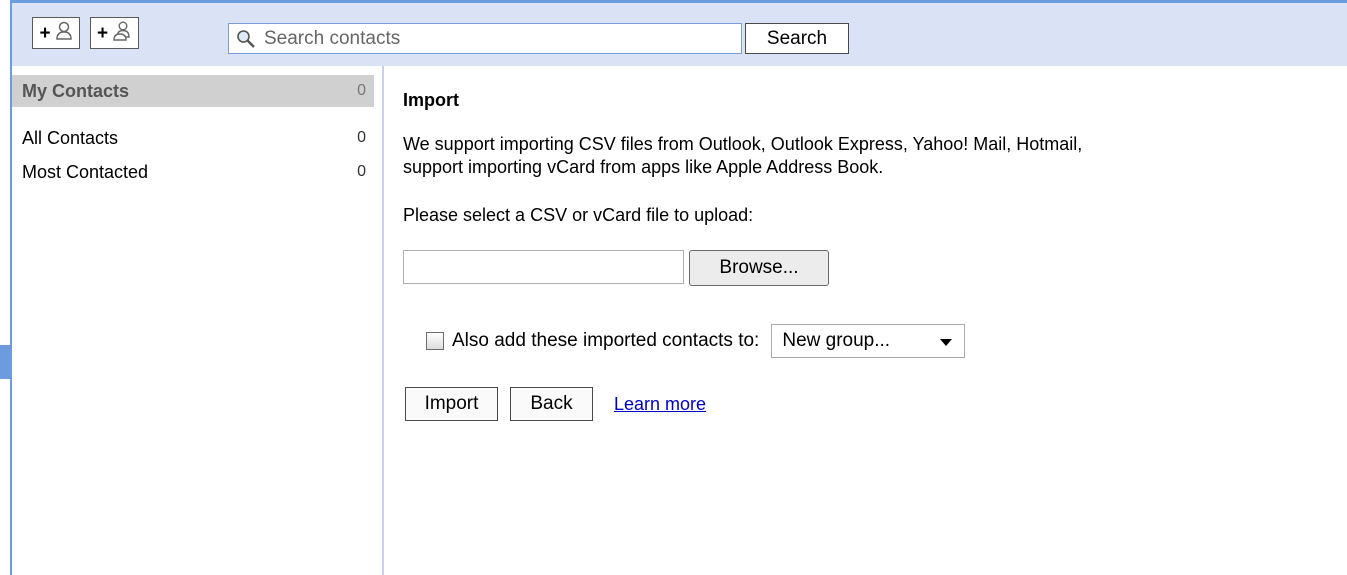  Describe the element at coordinates (64, 33) in the screenshot. I see `person-icon` at that location.